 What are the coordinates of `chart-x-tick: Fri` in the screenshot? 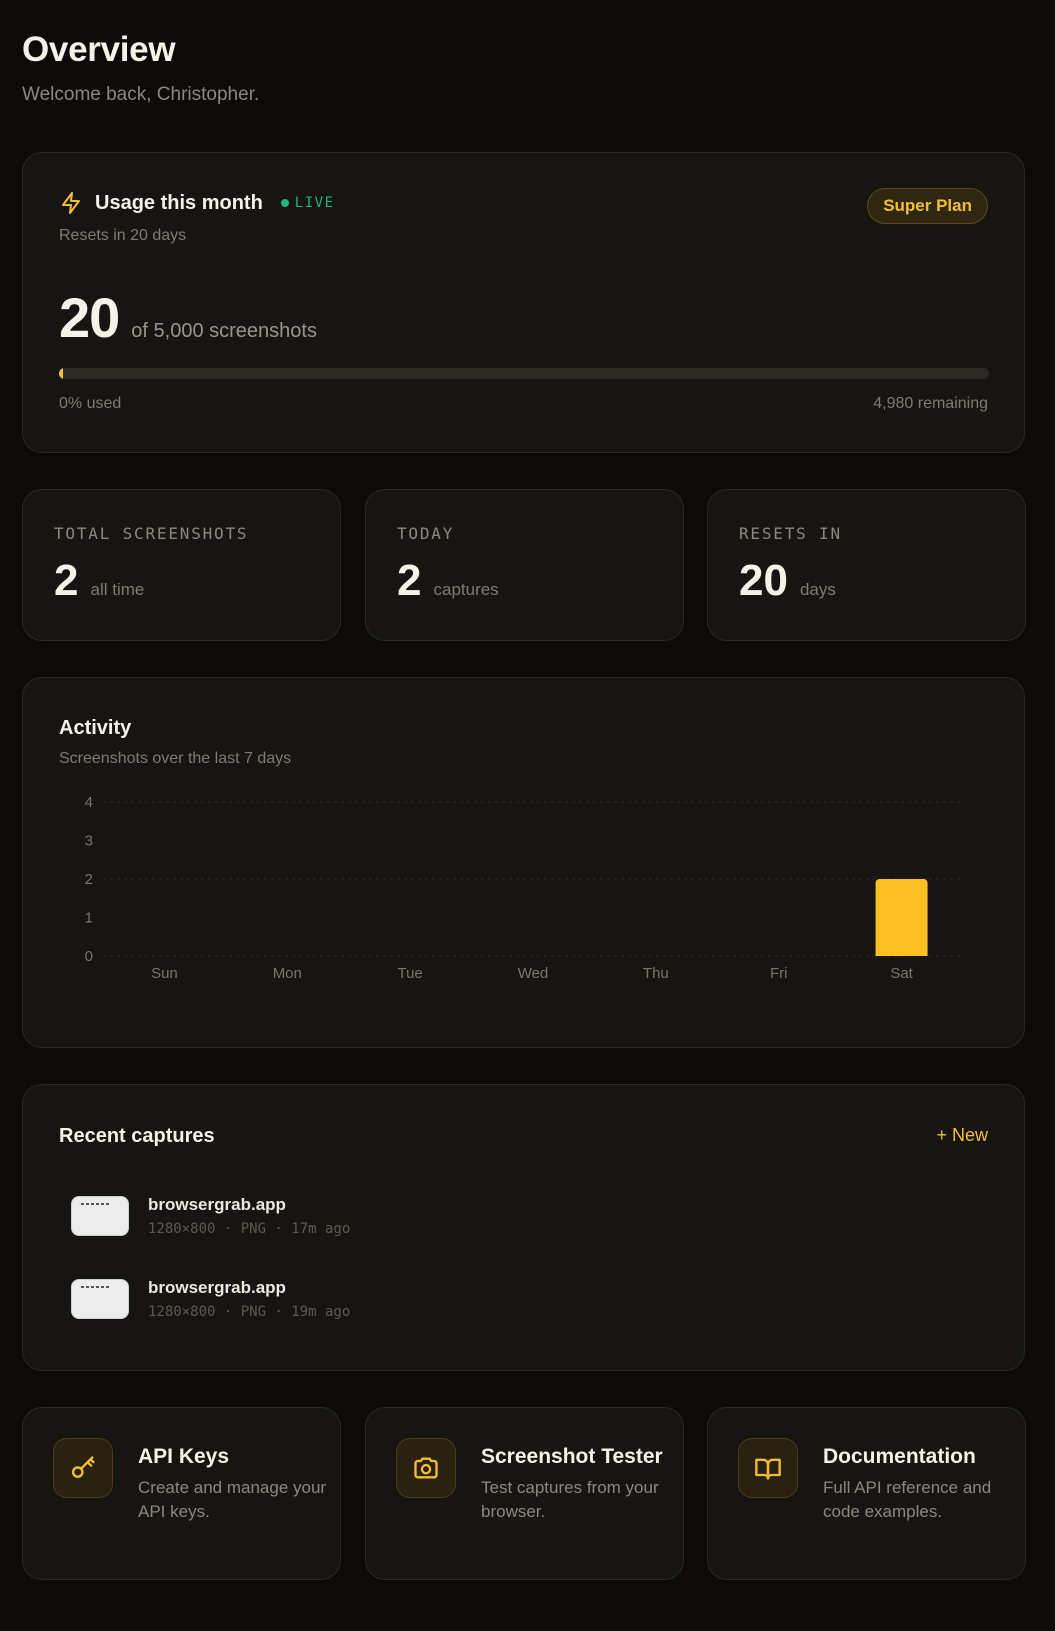 It's located at (779, 973).